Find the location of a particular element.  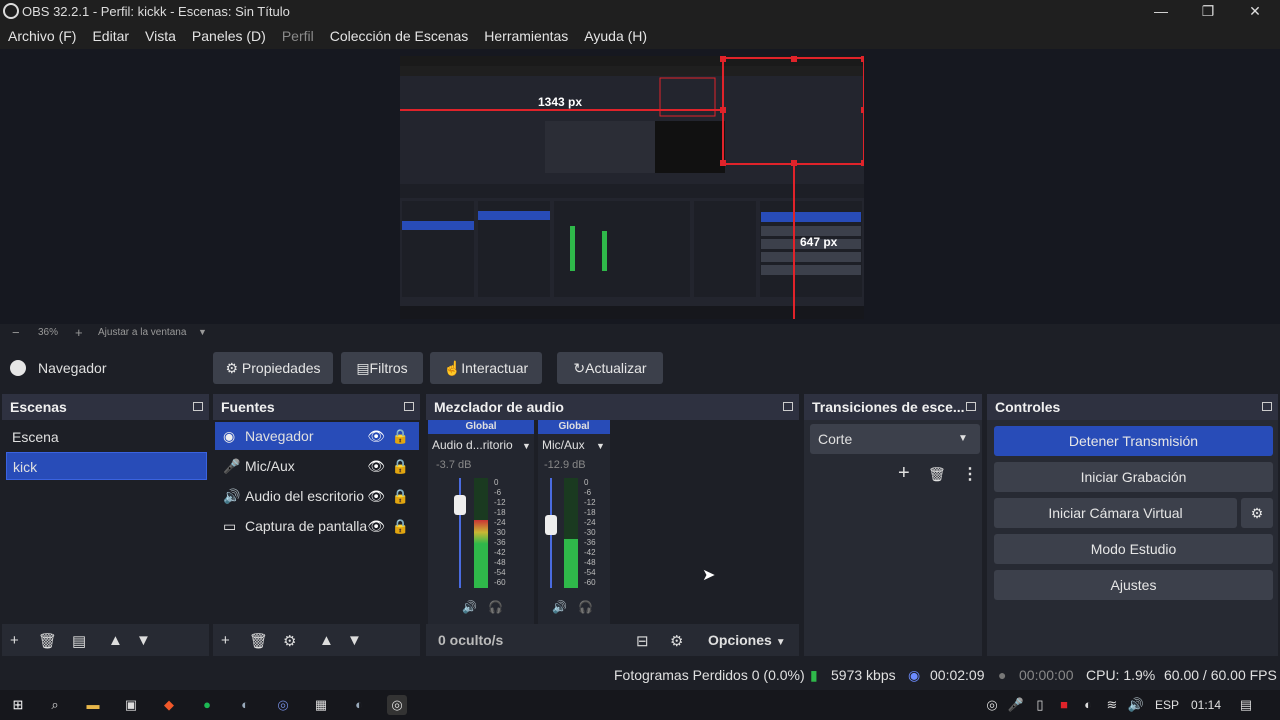

tray-app-icon: ■ is located at coordinates (1064, 705).